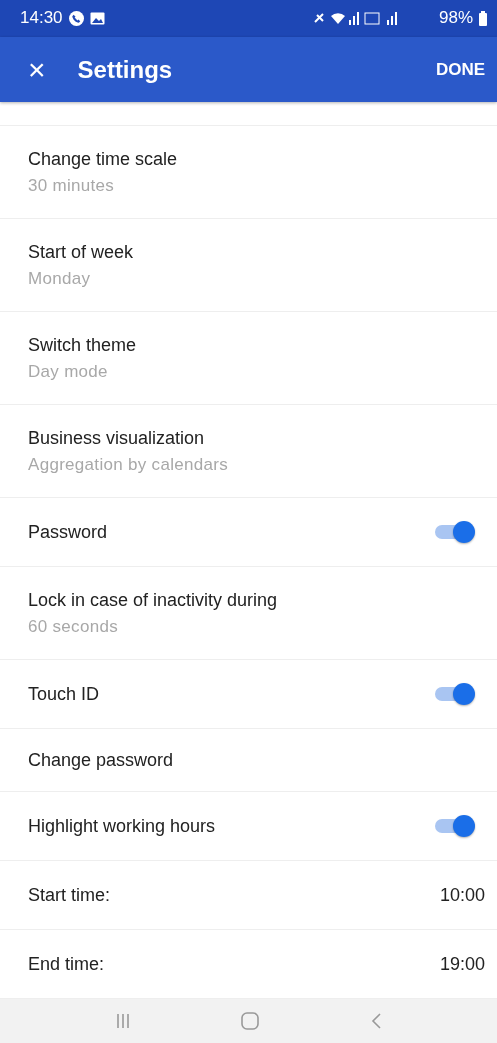 This screenshot has width=497, height=1043. I want to click on setting-label: Business visualization, so click(116, 438).